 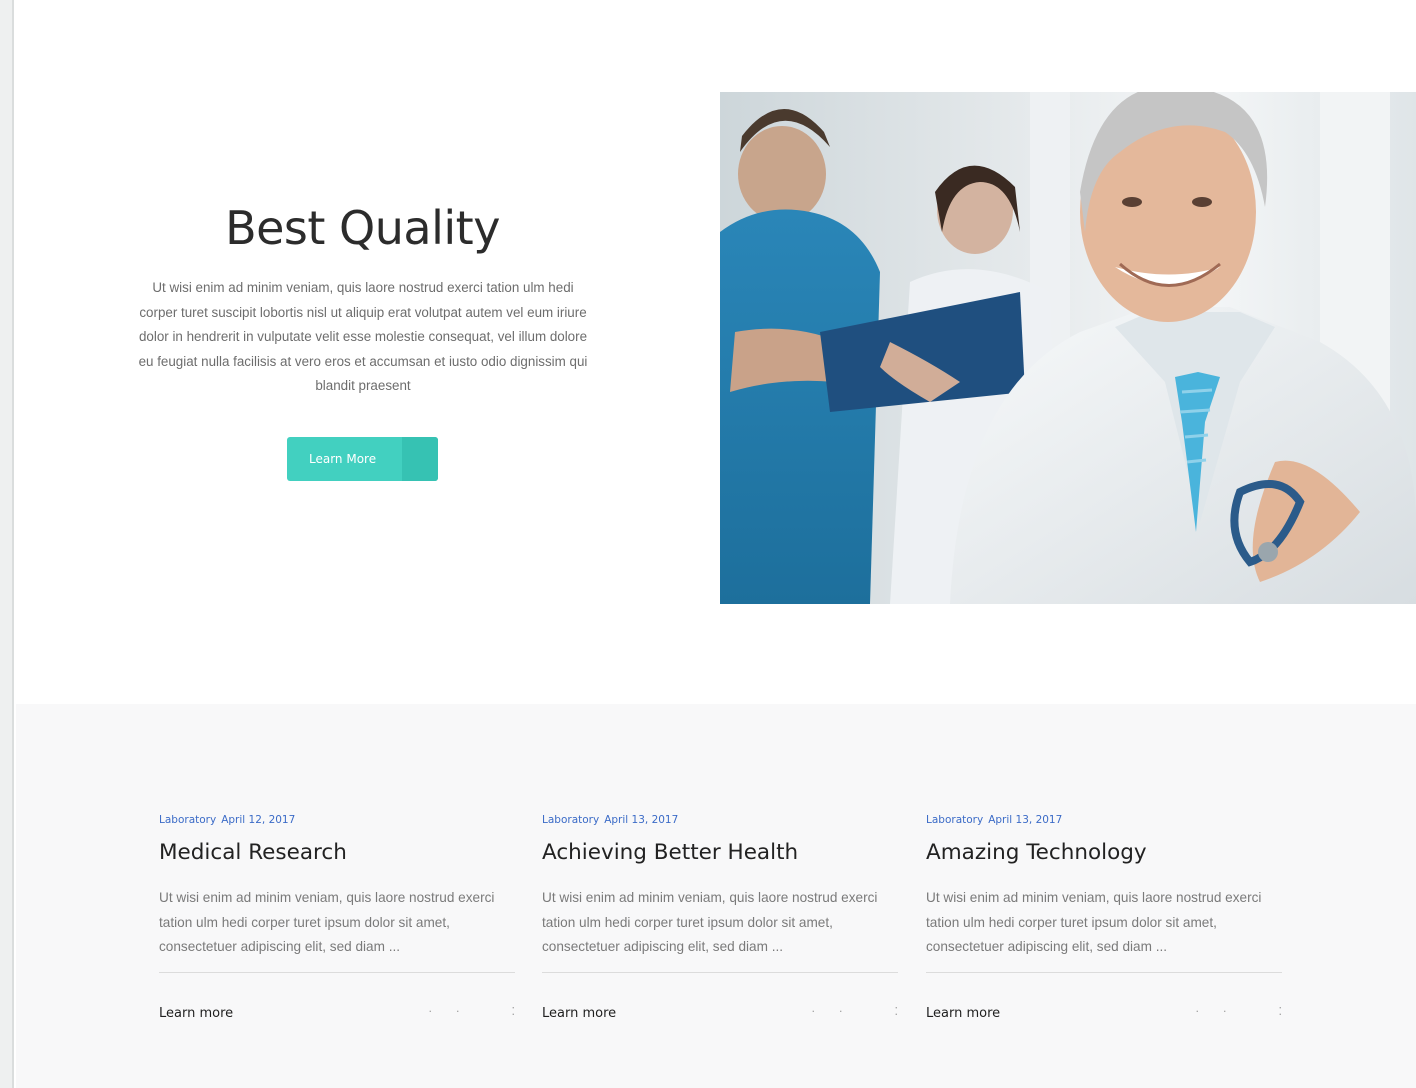 I want to click on button-accent-block, so click(x=420, y=459).